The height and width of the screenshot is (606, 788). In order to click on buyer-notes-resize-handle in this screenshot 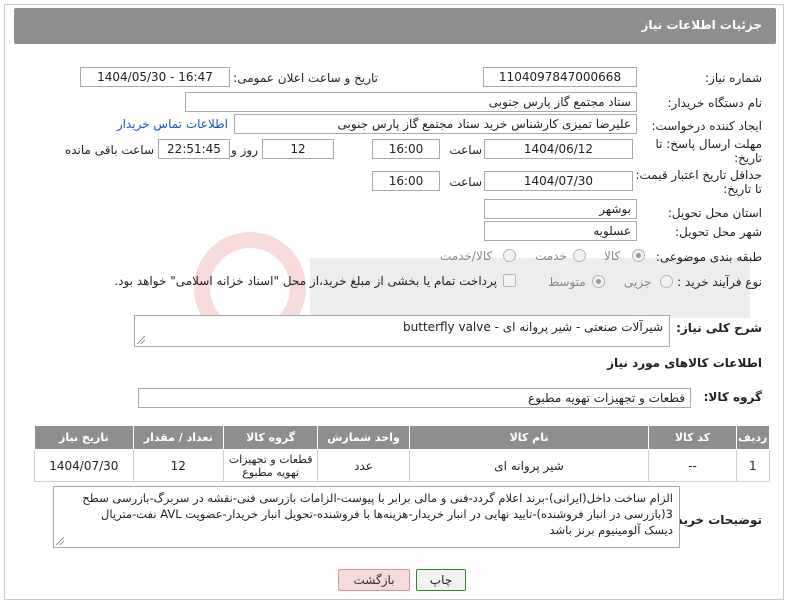, I will do `click(60, 541)`.